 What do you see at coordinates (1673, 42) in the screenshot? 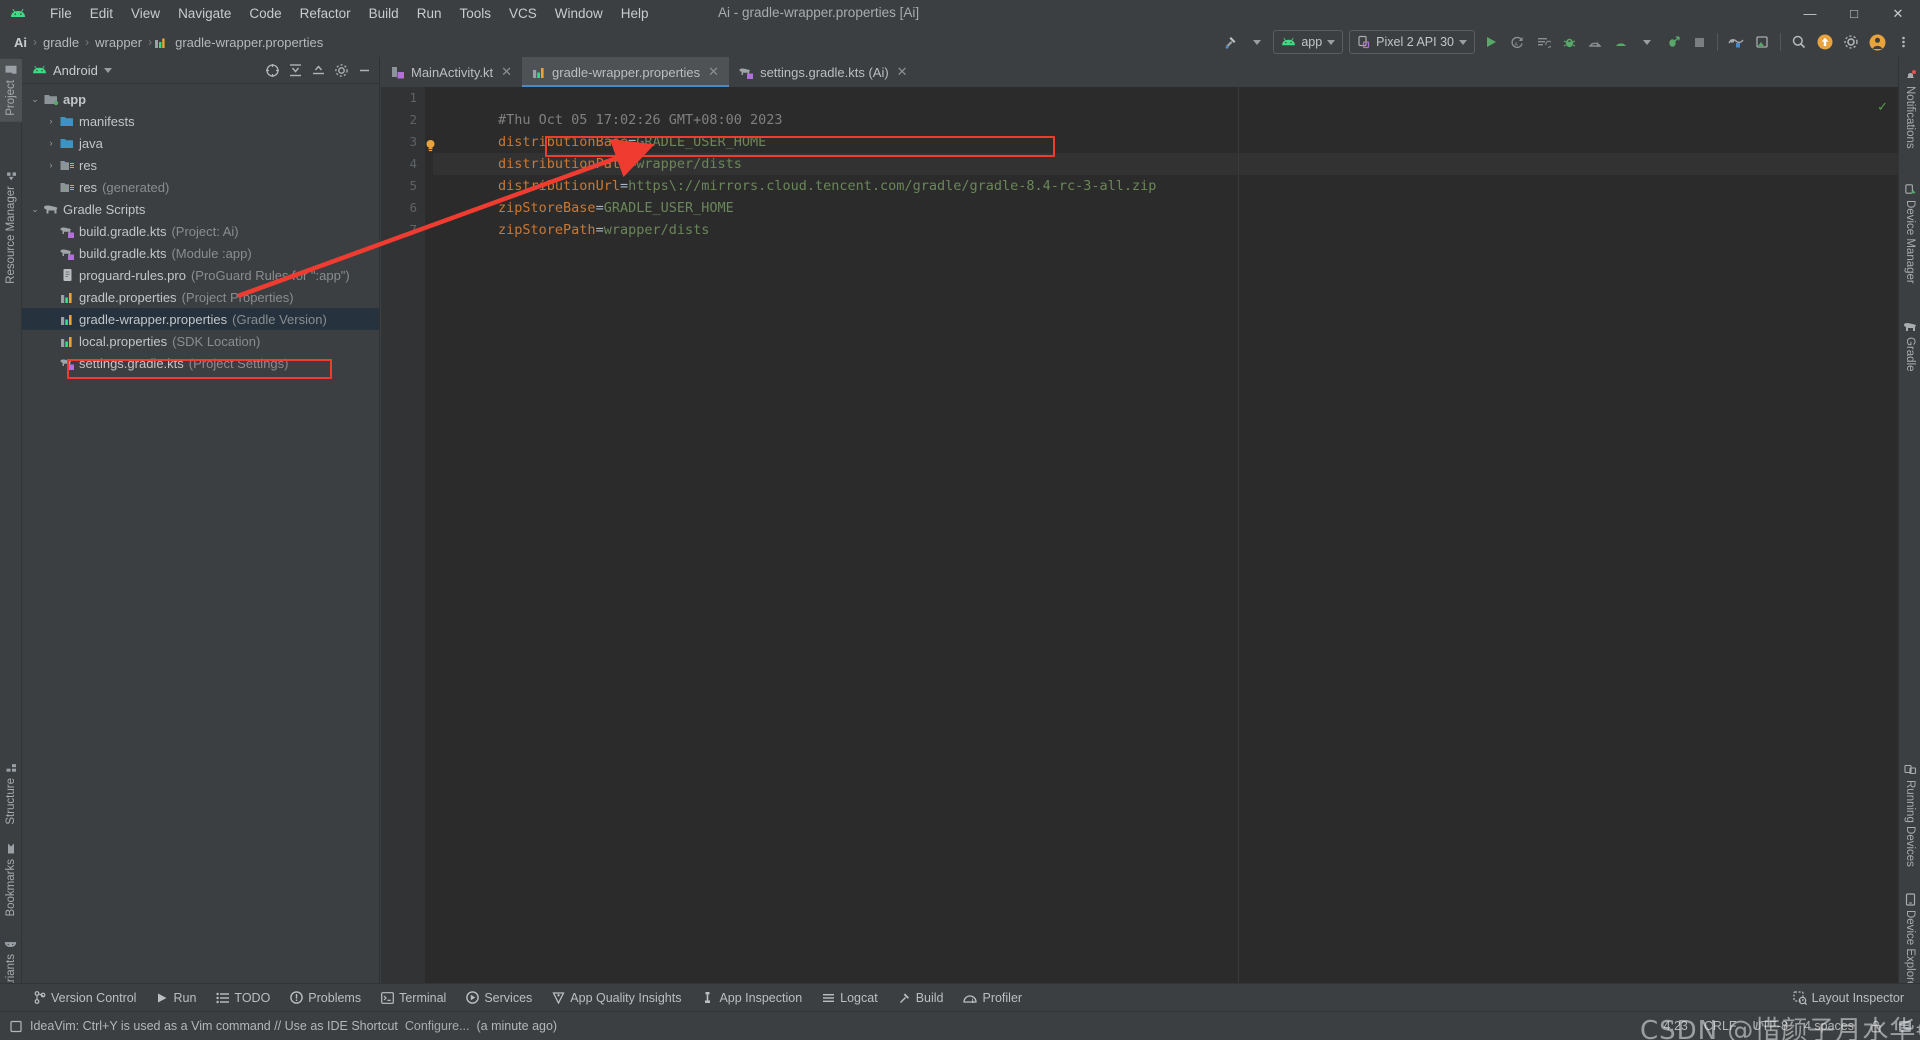
I see `attach-debugger-icon` at bounding box center [1673, 42].